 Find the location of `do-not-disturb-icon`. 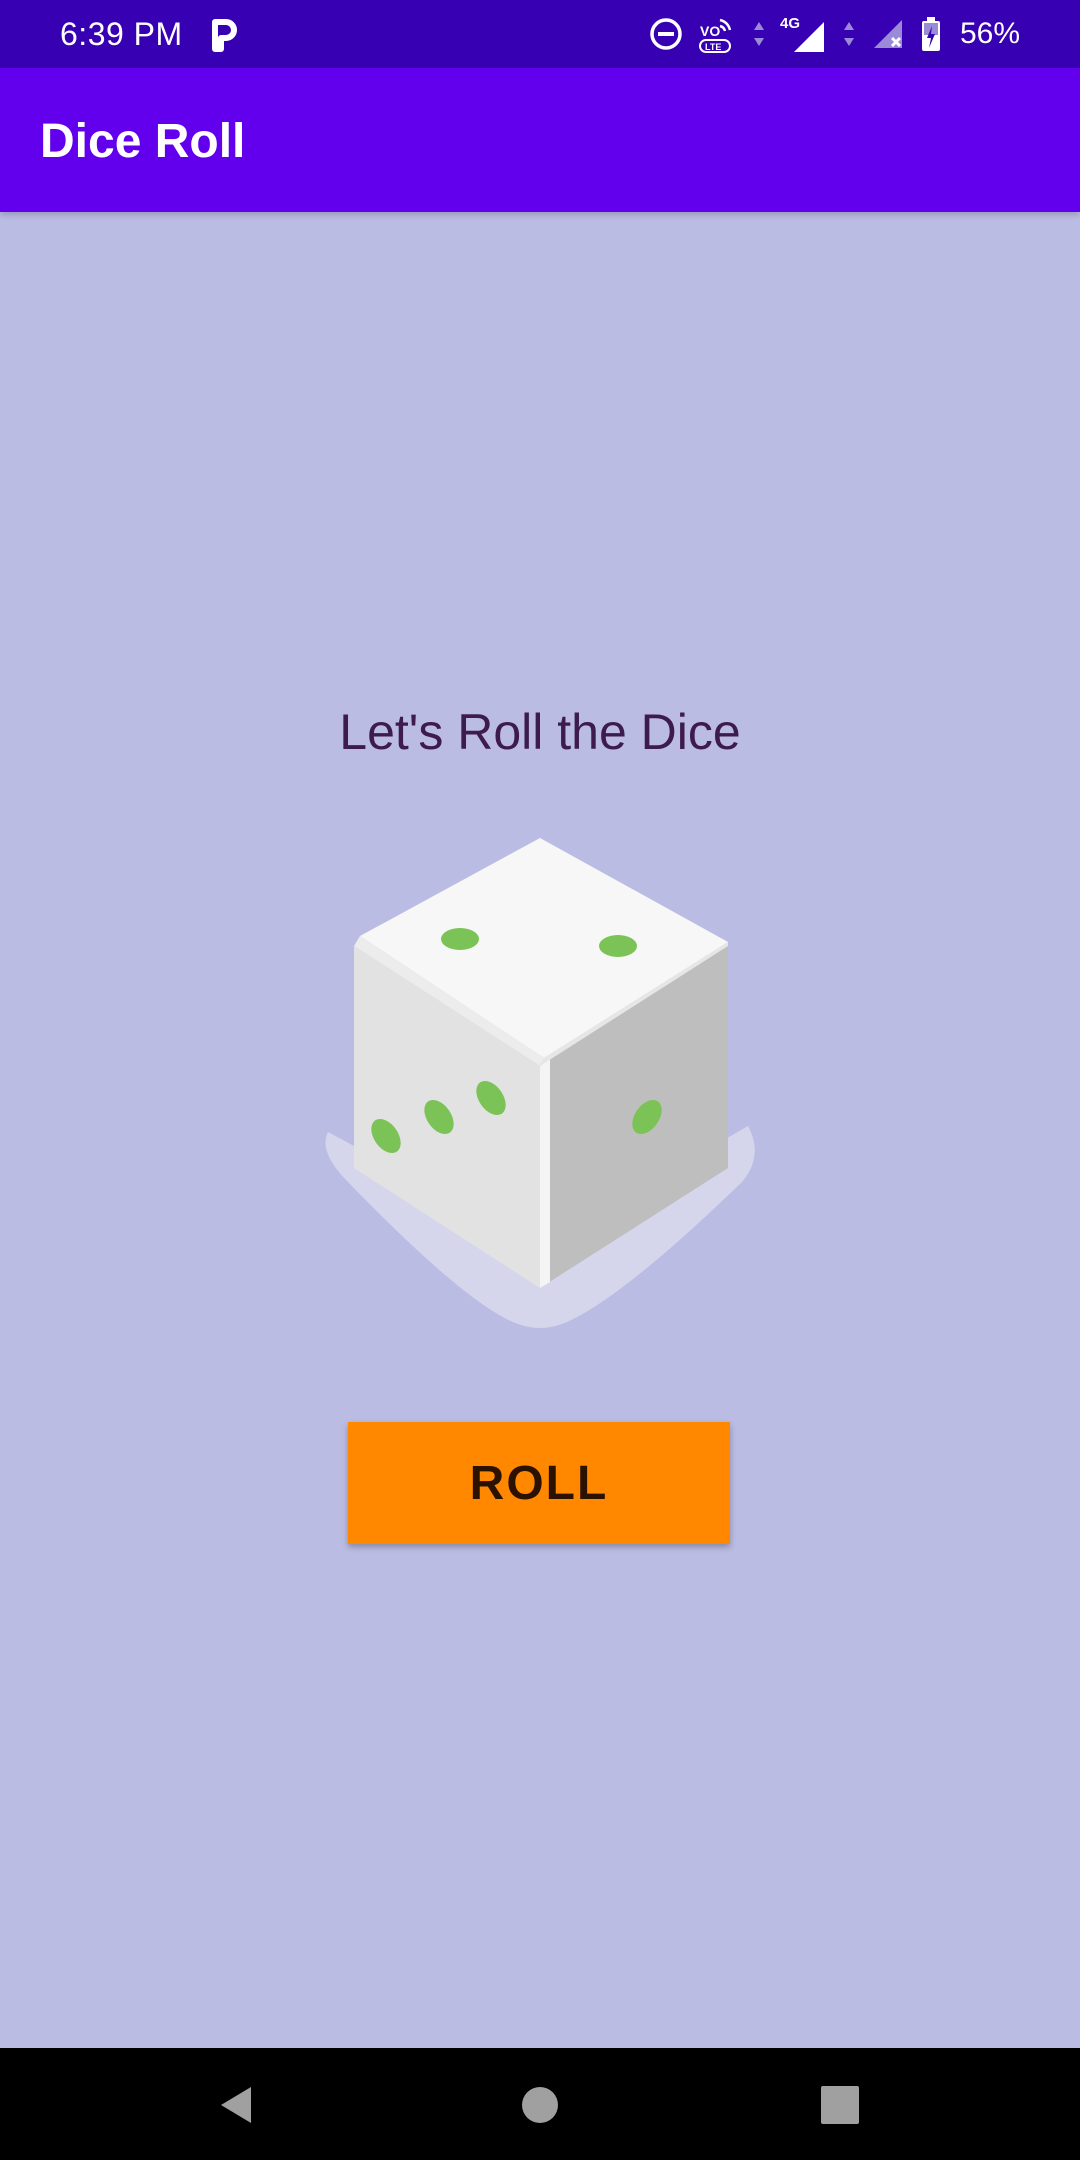

do-not-disturb-icon is located at coordinates (666, 34).